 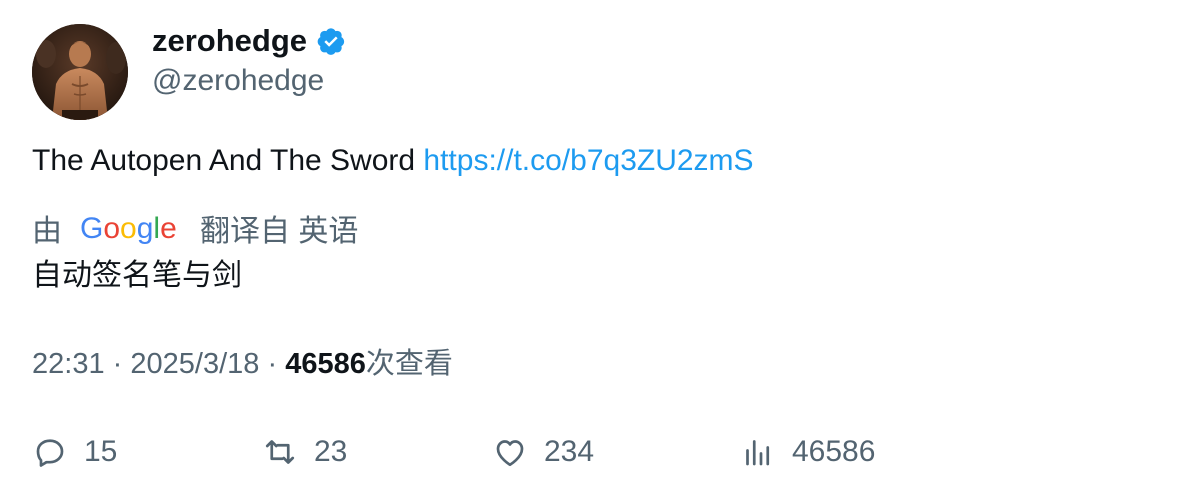 I want to click on retweet-button: 23, so click(x=304, y=452).